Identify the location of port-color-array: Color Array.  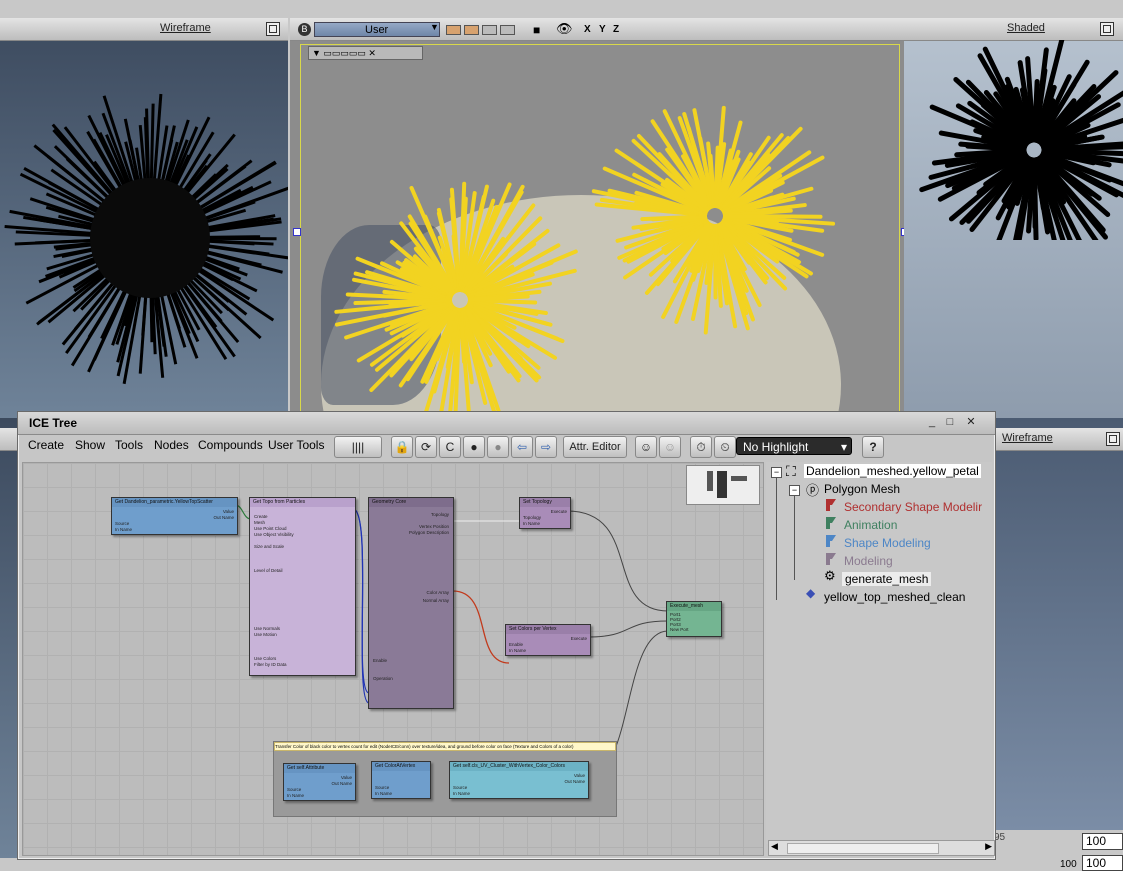
(437, 592).